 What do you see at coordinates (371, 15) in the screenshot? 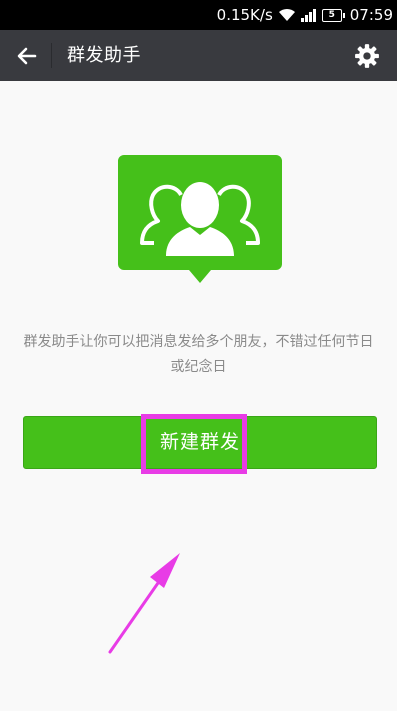
I see `clock: 07:59` at bounding box center [371, 15].